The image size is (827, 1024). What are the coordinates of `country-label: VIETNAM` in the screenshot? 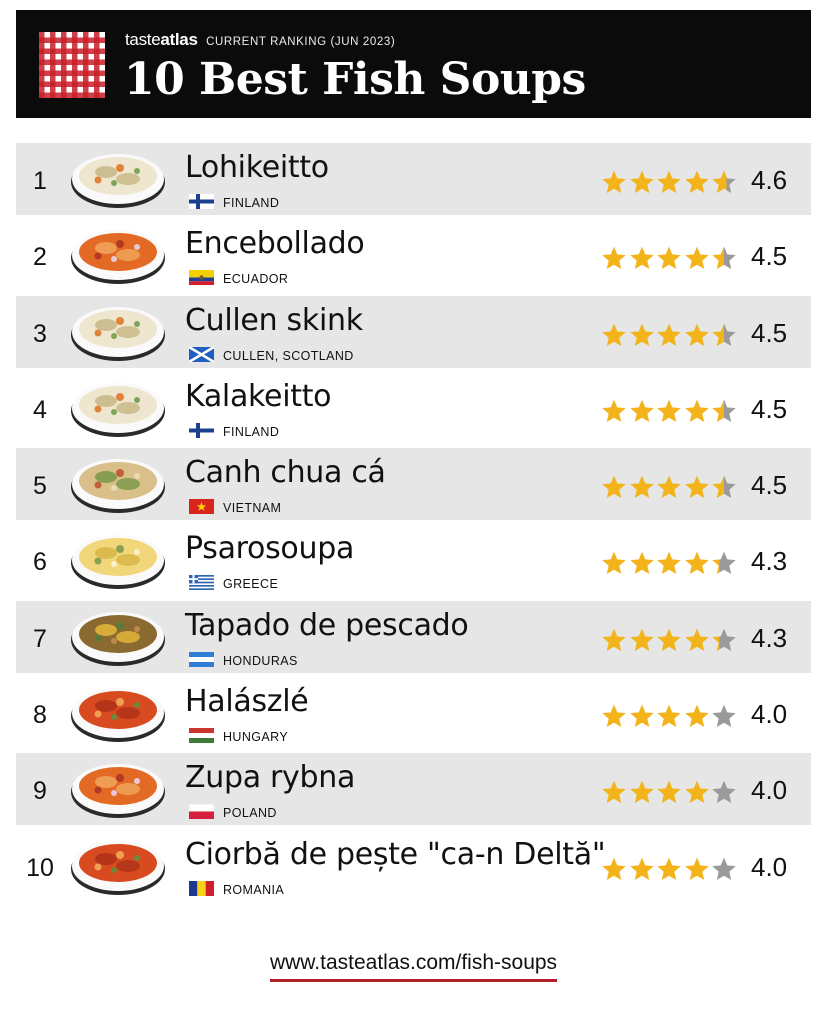 It's located at (252, 508).